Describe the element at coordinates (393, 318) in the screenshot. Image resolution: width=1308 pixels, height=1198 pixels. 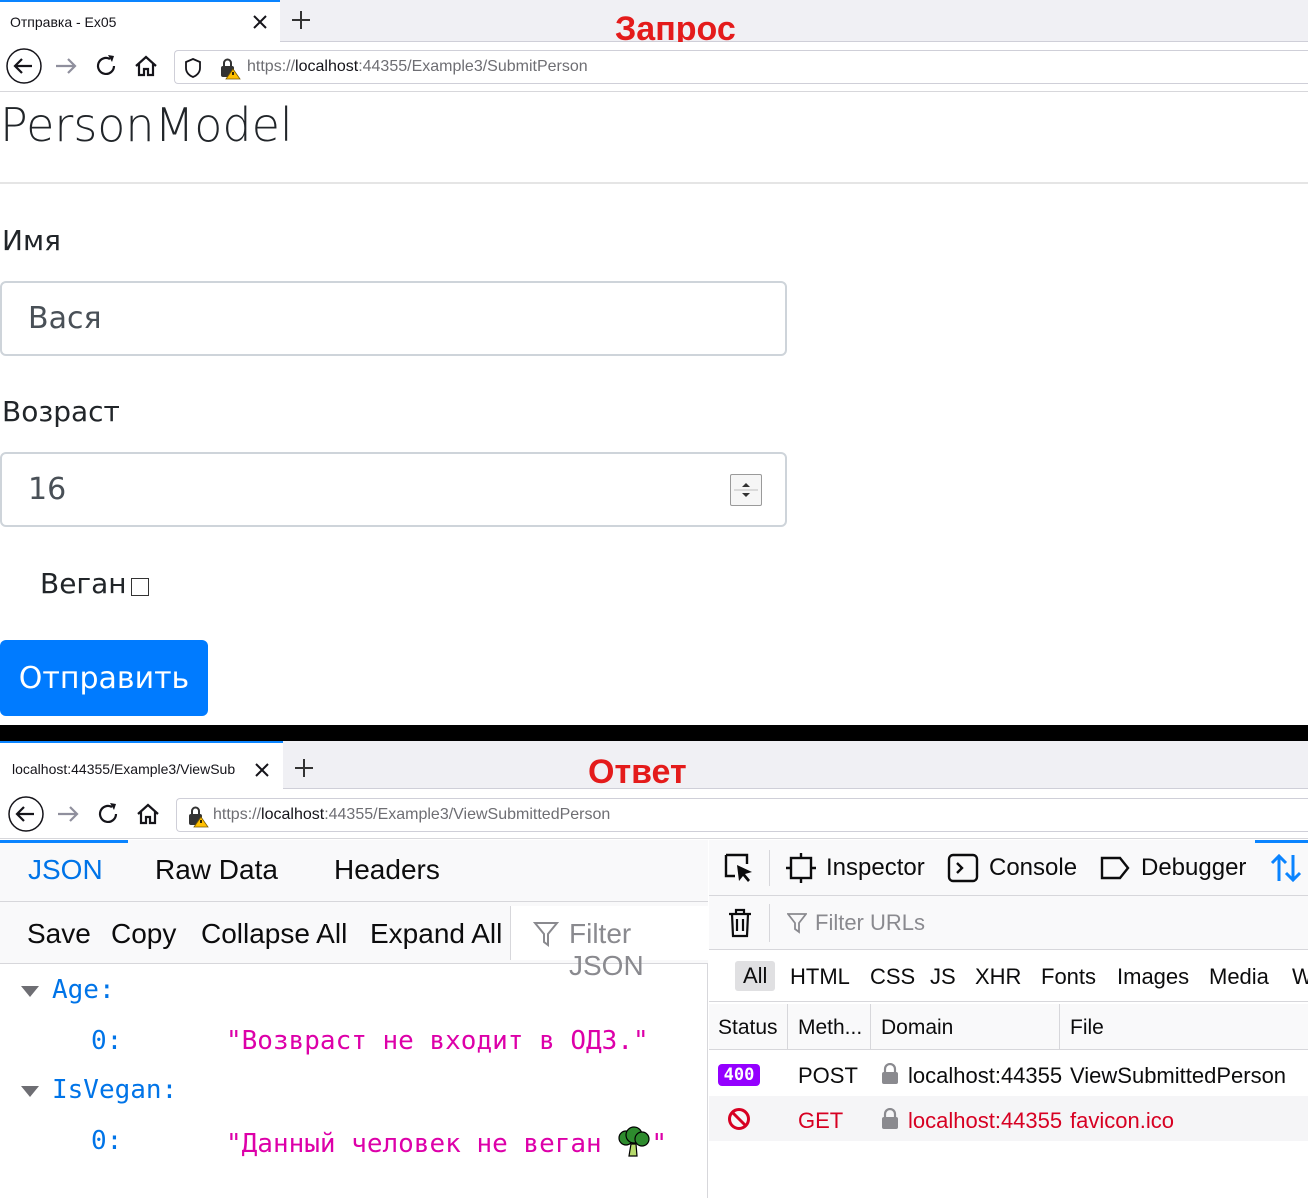
I see `name-input: Вася` at that location.